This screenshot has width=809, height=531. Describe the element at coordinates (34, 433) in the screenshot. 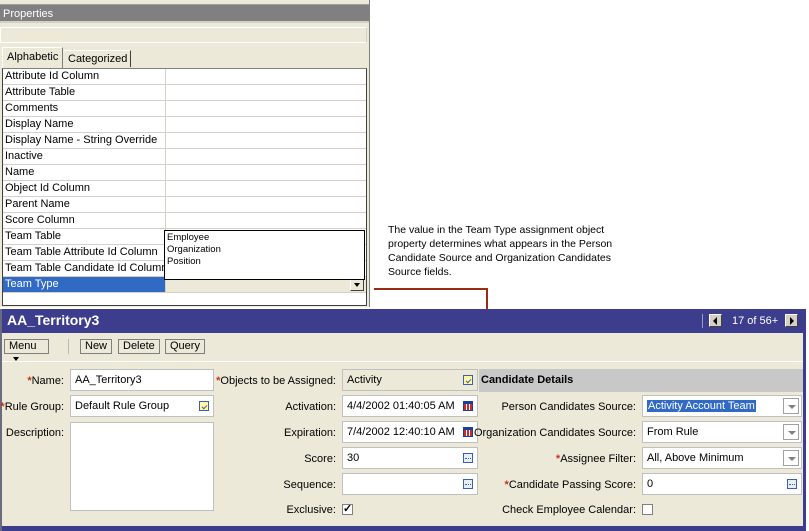

I see `description-label: Description:` at that location.